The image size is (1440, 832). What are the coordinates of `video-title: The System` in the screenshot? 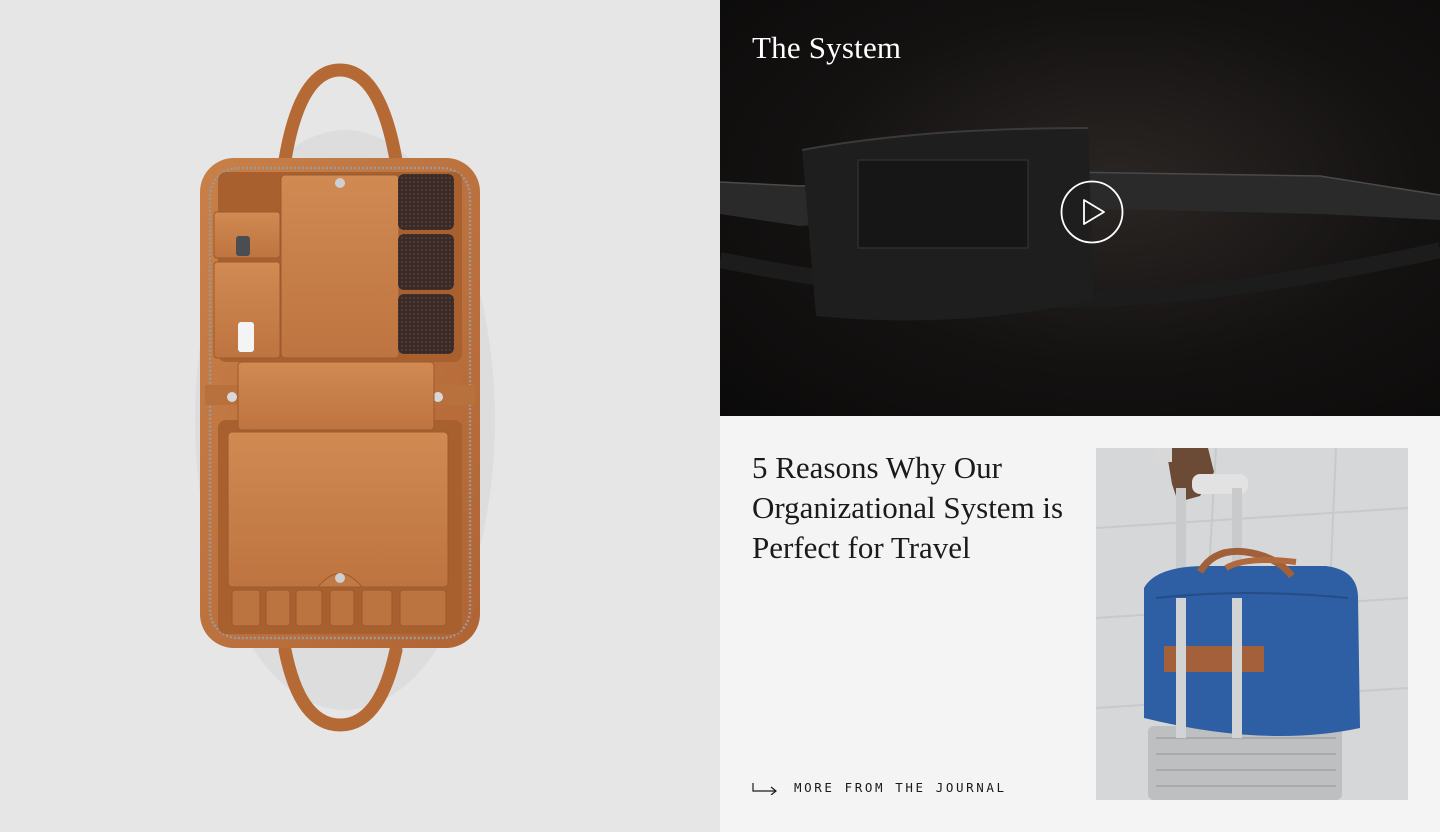 It's located at (827, 47).